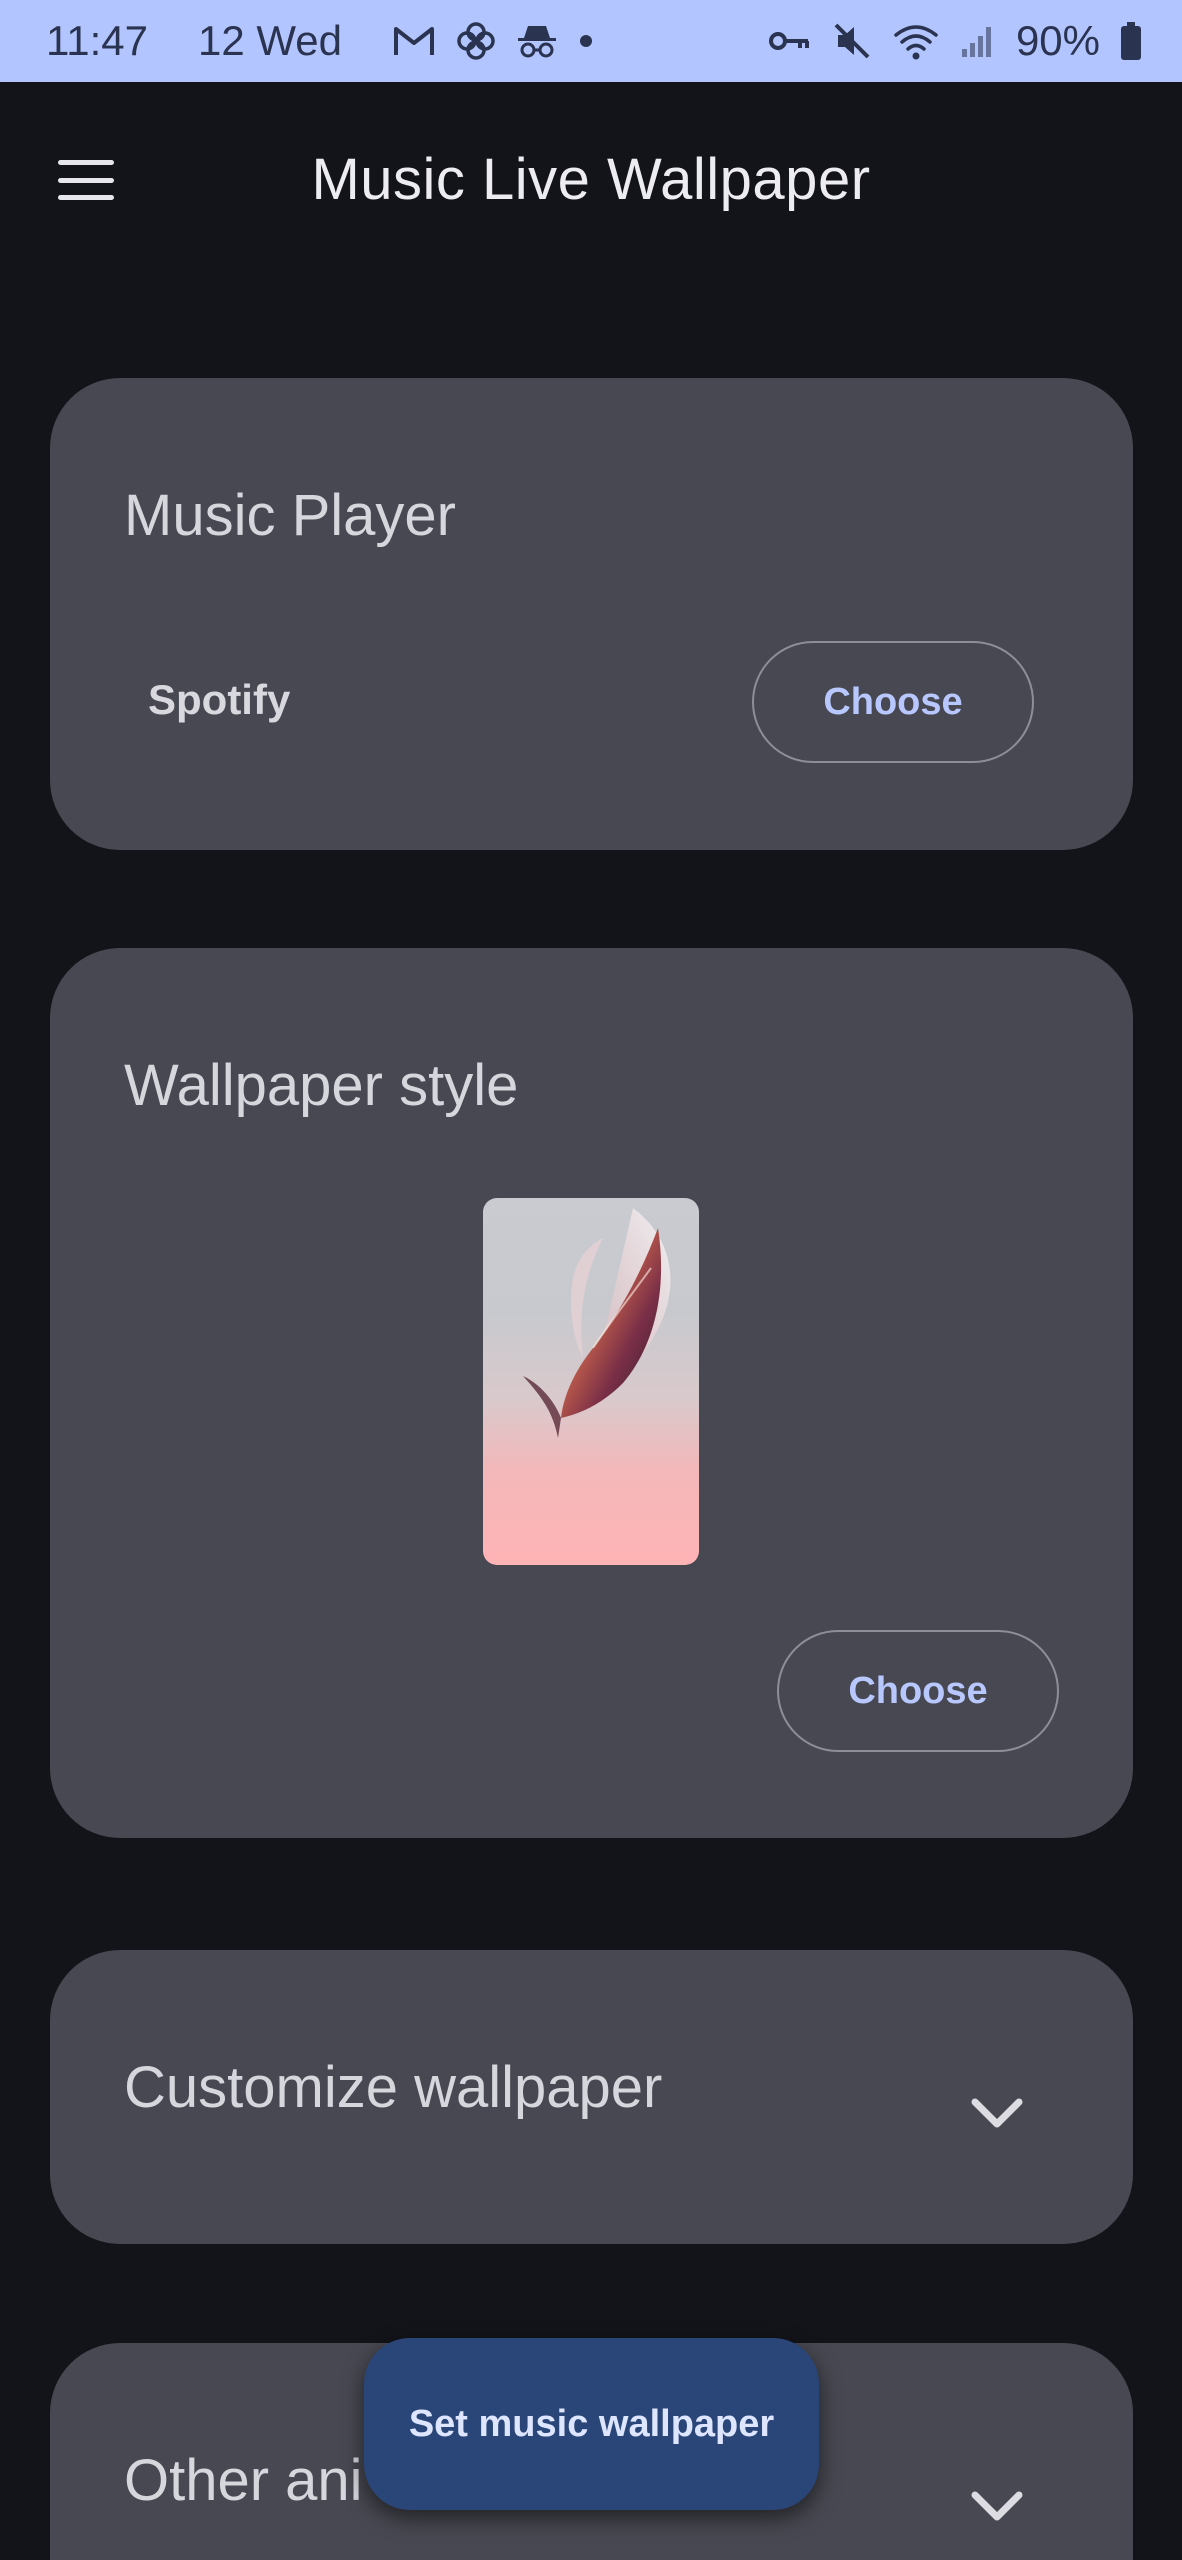 The image size is (1182, 2560). I want to click on top-app-bar: Music Live Wallpaper, so click(591, 182).